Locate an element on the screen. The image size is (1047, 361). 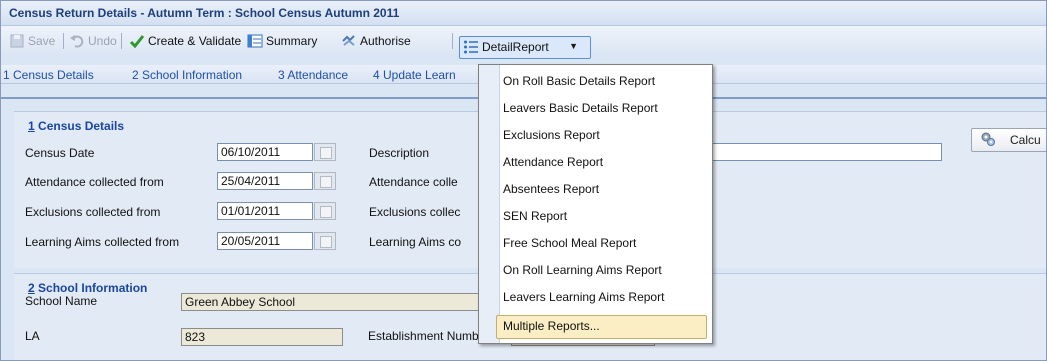
gear-icon is located at coordinates (988, 139).